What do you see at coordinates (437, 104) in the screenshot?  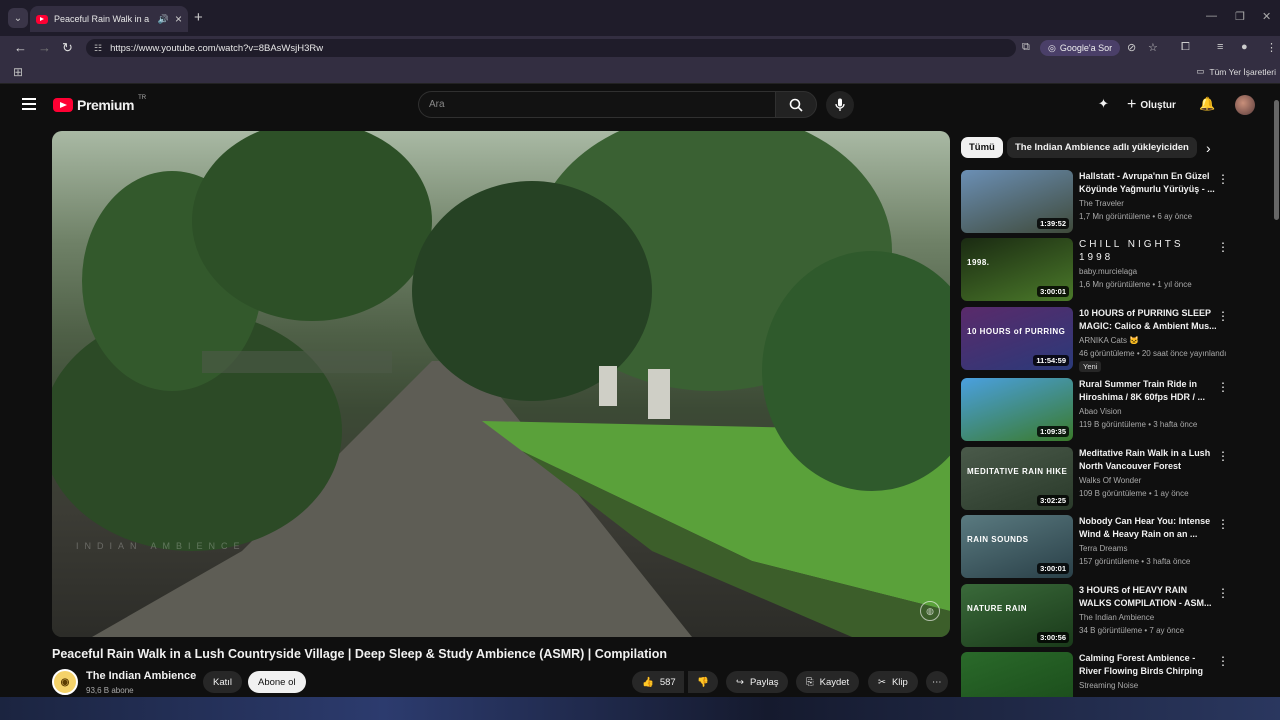 I see `search-placeholder: Ara` at bounding box center [437, 104].